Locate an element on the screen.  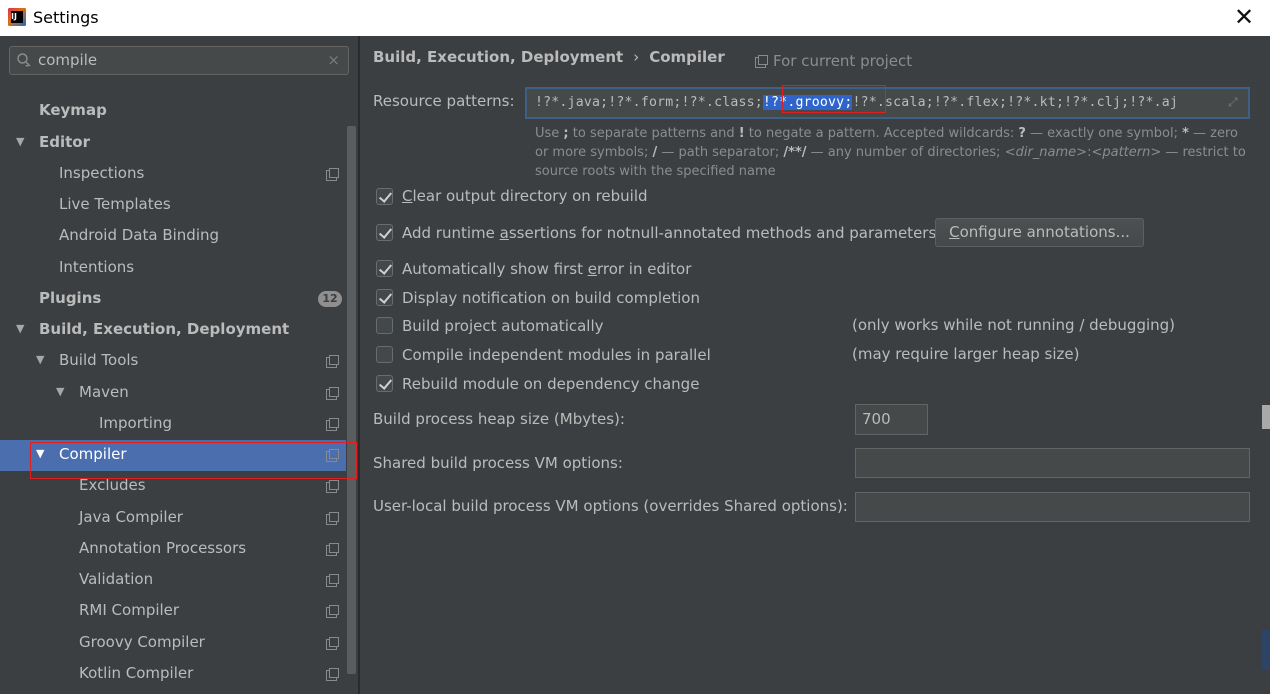
tree-item-android-data-binding: Android Data Binding is located at coordinates (173, 236).